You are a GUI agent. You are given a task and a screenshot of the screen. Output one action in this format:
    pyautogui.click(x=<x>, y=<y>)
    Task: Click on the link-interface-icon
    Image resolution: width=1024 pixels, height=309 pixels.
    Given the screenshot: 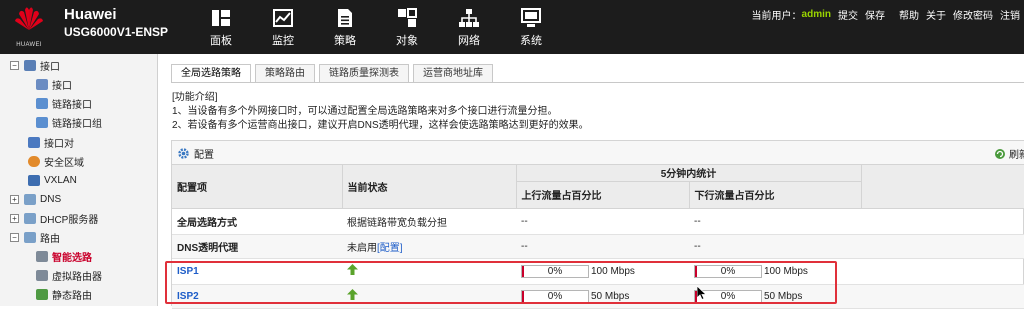 What is the action you would take?
    pyautogui.click(x=42, y=103)
    